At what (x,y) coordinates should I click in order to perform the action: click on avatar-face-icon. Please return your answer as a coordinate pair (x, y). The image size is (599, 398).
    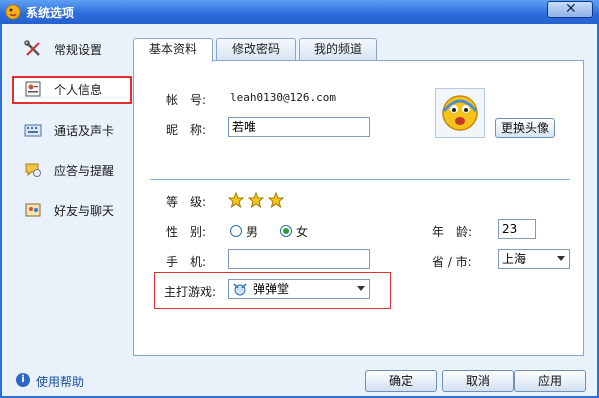
    Looking at the image, I should click on (460, 113).